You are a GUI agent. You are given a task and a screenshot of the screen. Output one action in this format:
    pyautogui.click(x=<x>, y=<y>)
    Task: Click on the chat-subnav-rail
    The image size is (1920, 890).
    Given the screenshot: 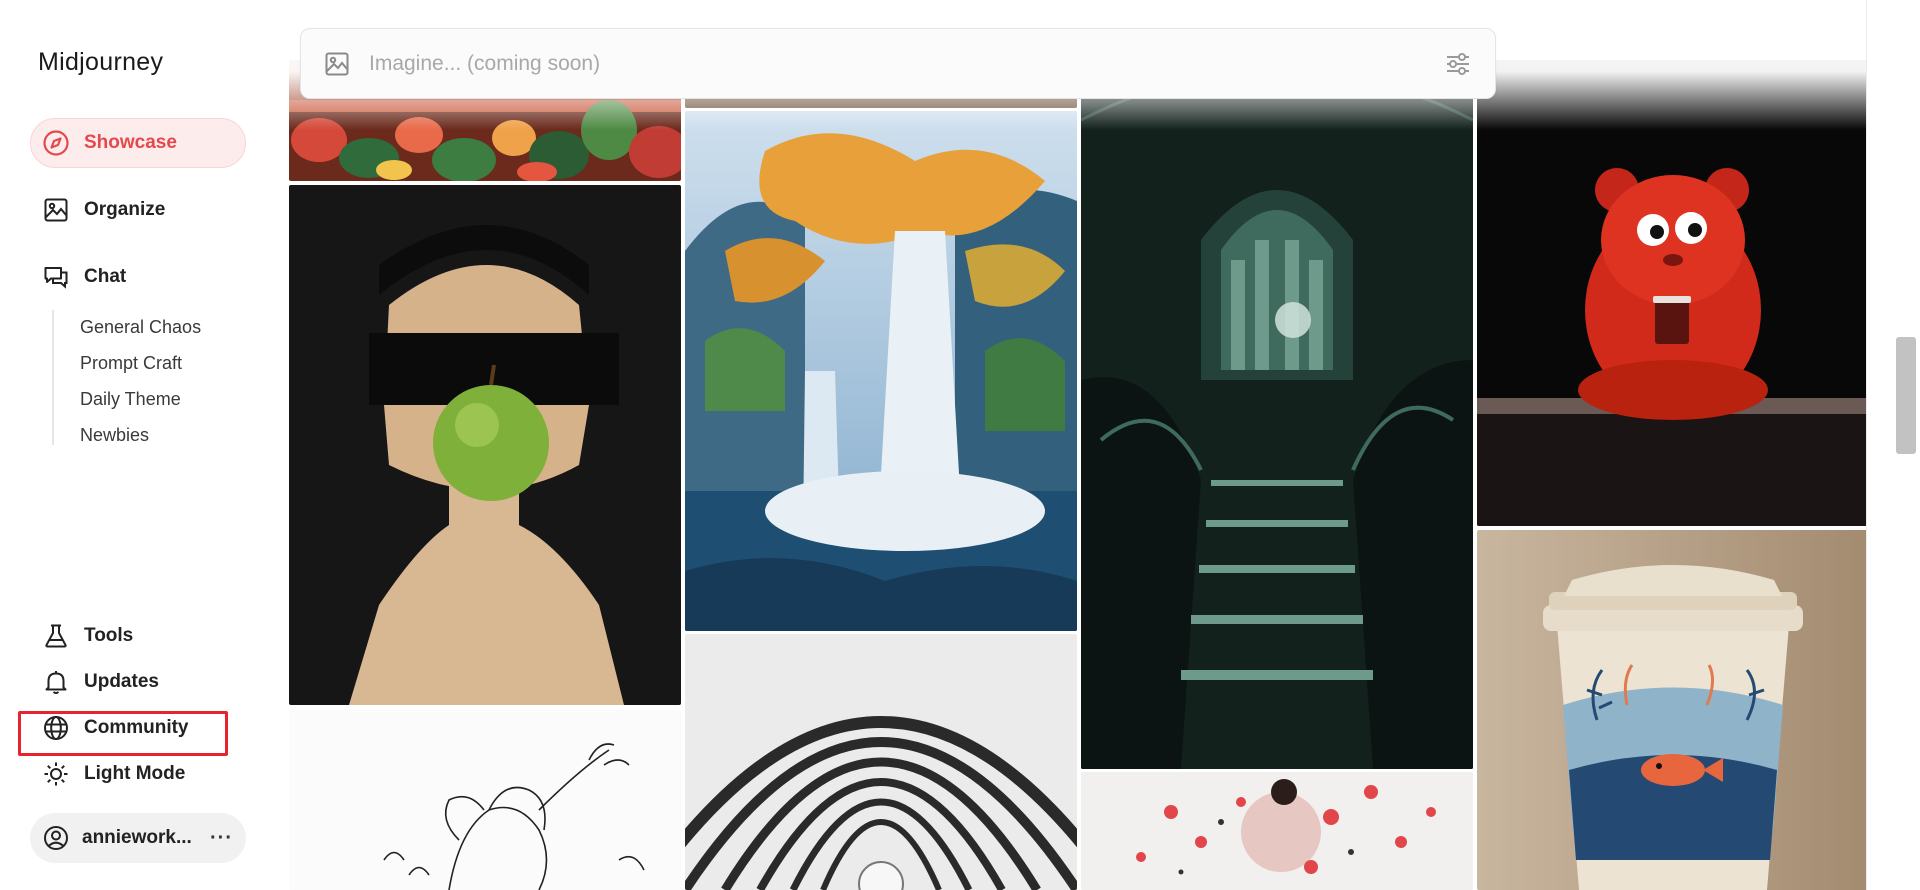 What is the action you would take?
    pyautogui.click(x=53, y=377)
    